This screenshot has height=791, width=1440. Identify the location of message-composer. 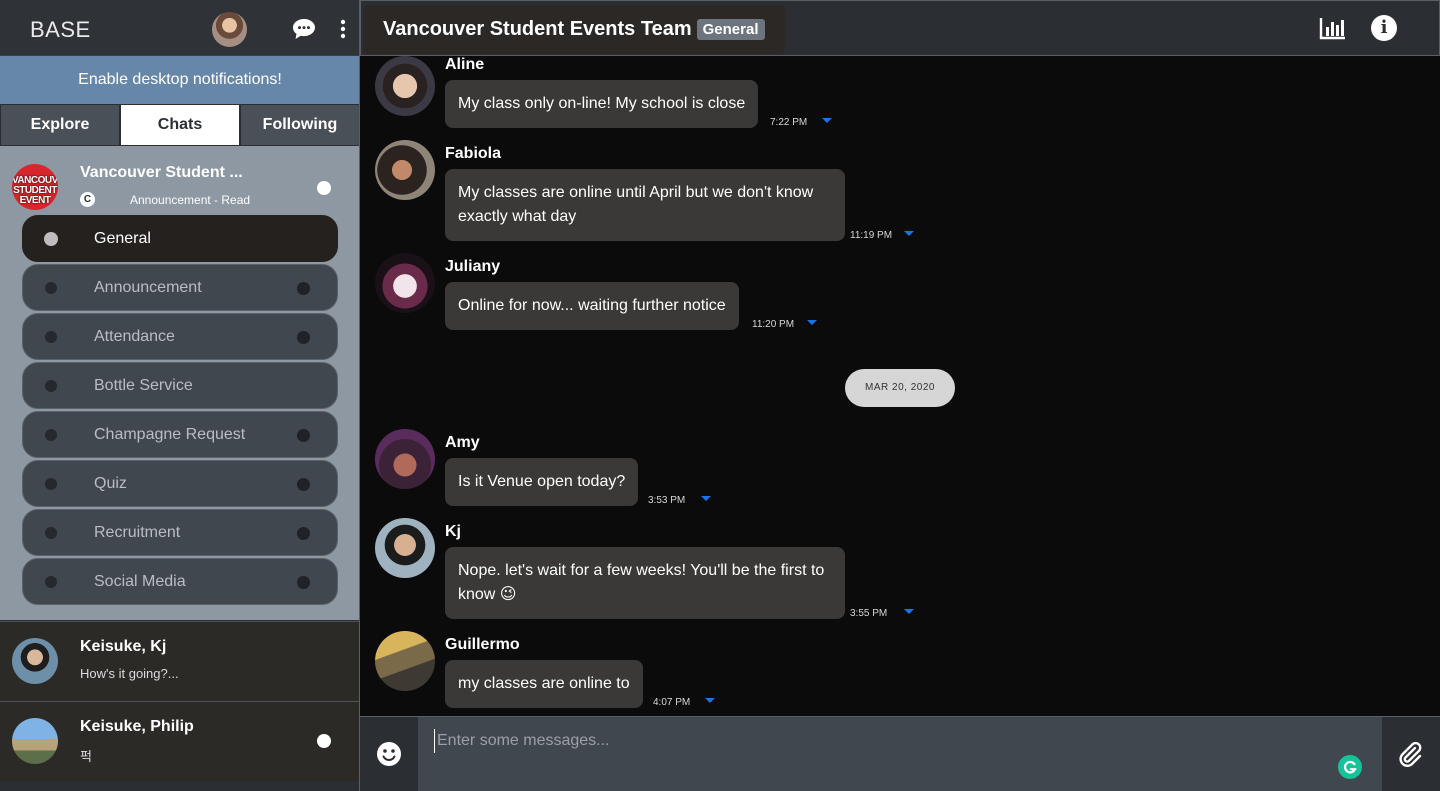
(900, 753).